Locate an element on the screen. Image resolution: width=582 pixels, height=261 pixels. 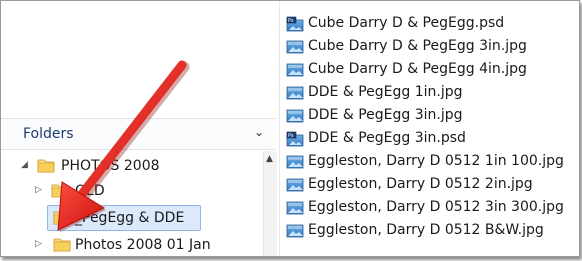
file-name: DDE & PegEgg 3in.jpg is located at coordinates (385, 115).